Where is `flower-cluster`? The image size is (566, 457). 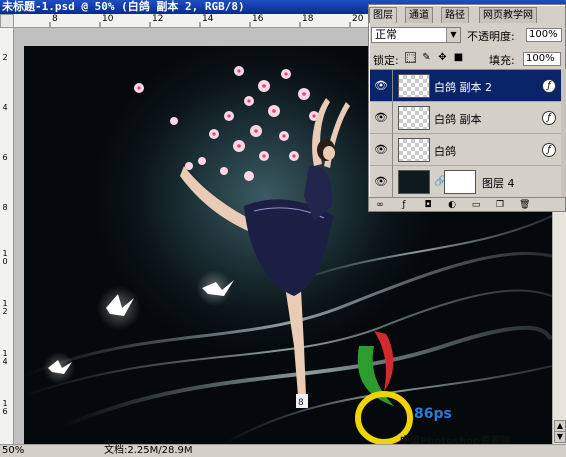
flower-cluster is located at coordinates (226, 123).